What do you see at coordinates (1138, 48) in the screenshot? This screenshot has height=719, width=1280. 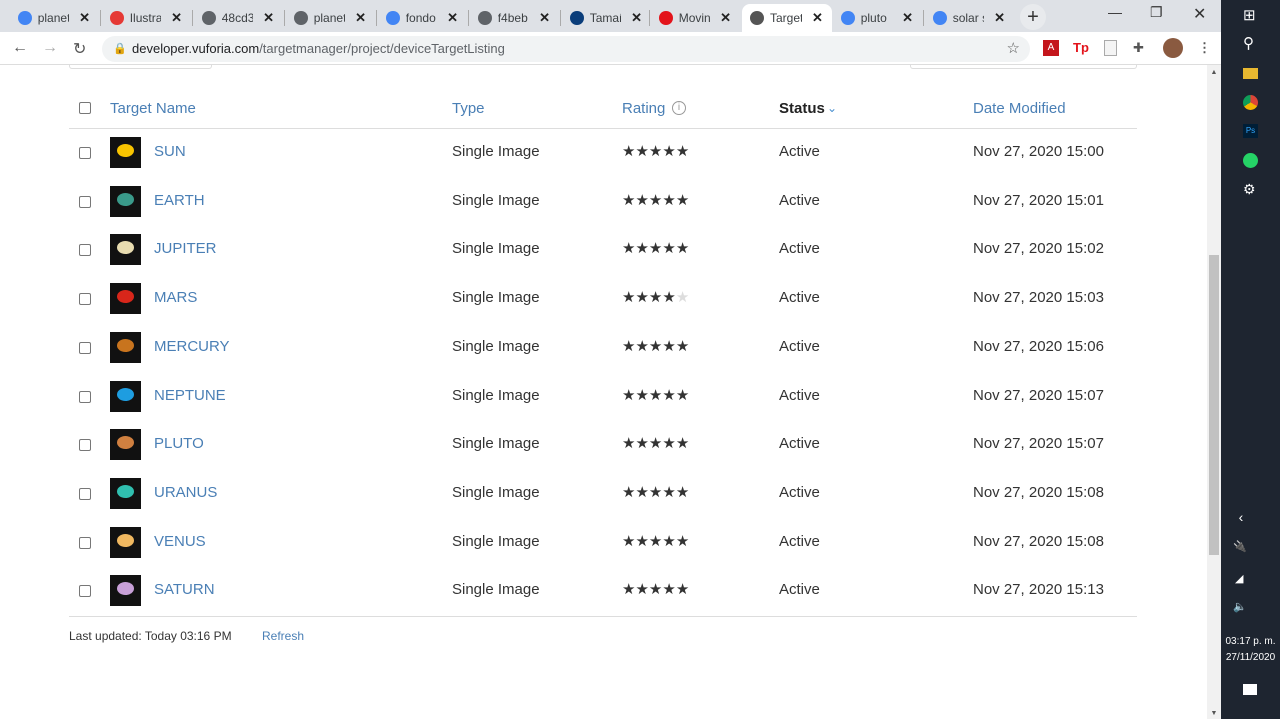 I see `extensions-puzzle-icon: ✚` at bounding box center [1138, 48].